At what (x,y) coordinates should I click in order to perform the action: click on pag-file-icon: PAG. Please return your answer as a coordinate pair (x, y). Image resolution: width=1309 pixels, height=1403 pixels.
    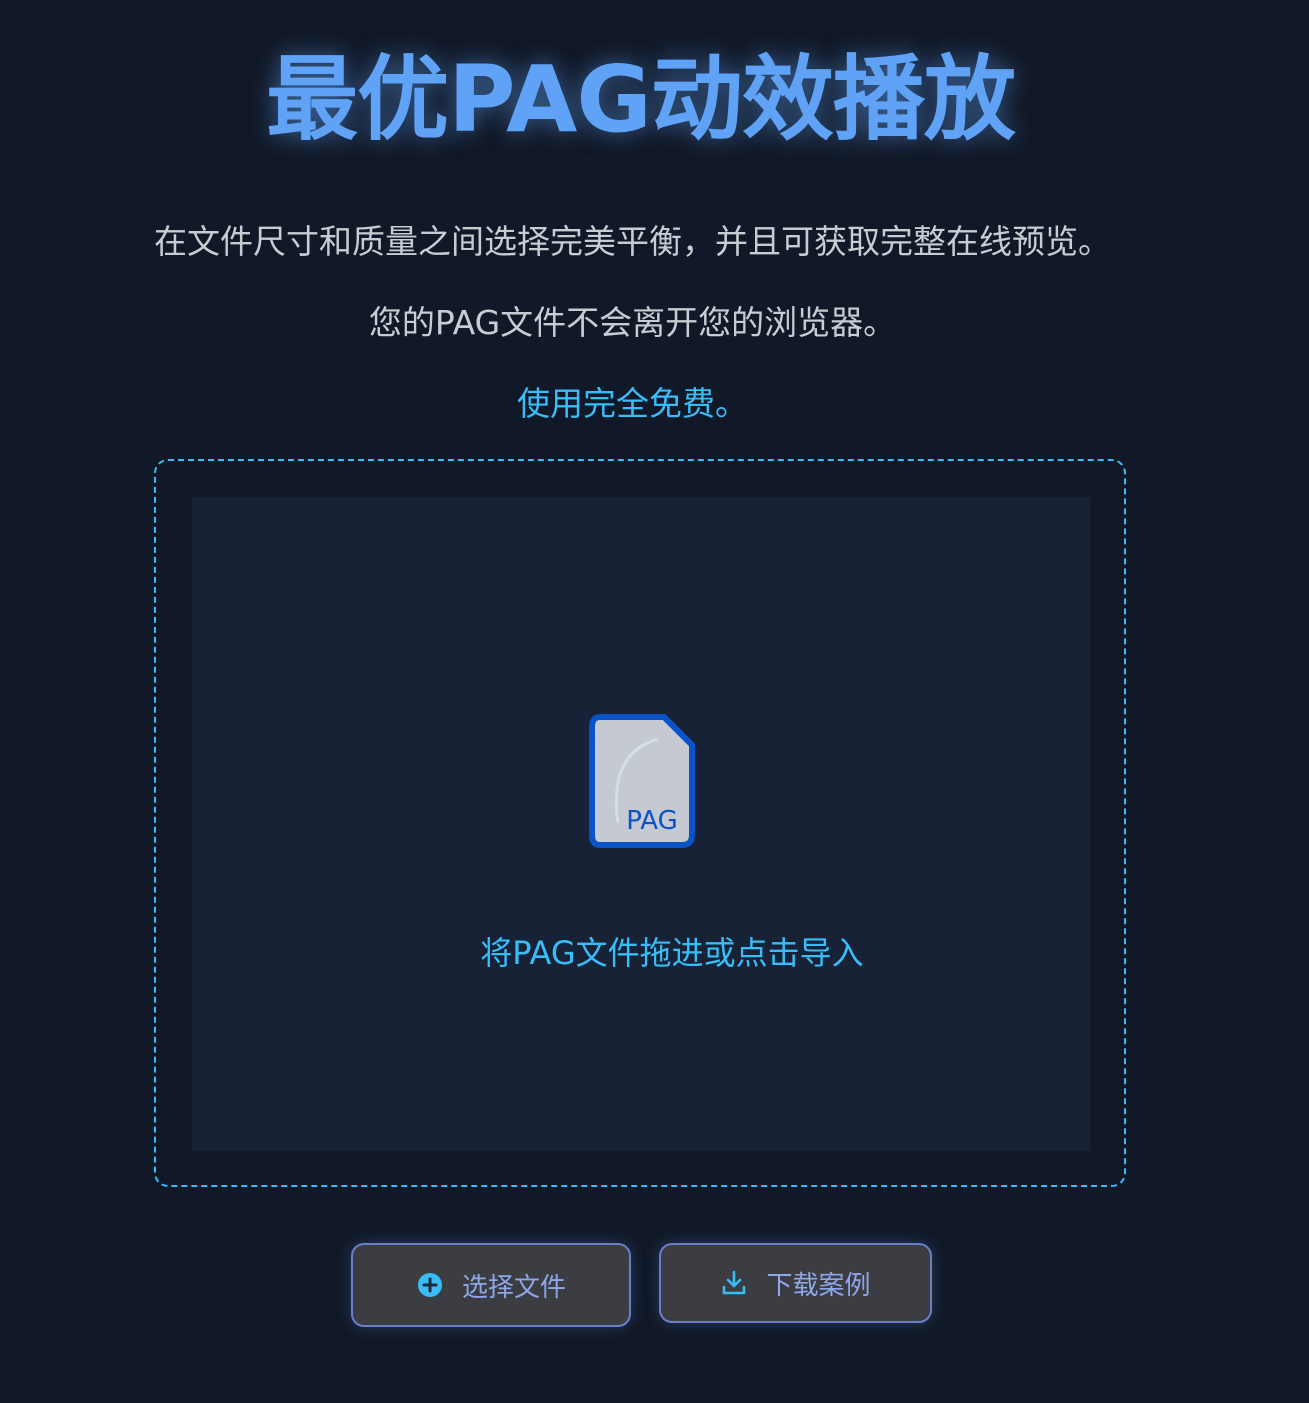
    Looking at the image, I should click on (642, 781).